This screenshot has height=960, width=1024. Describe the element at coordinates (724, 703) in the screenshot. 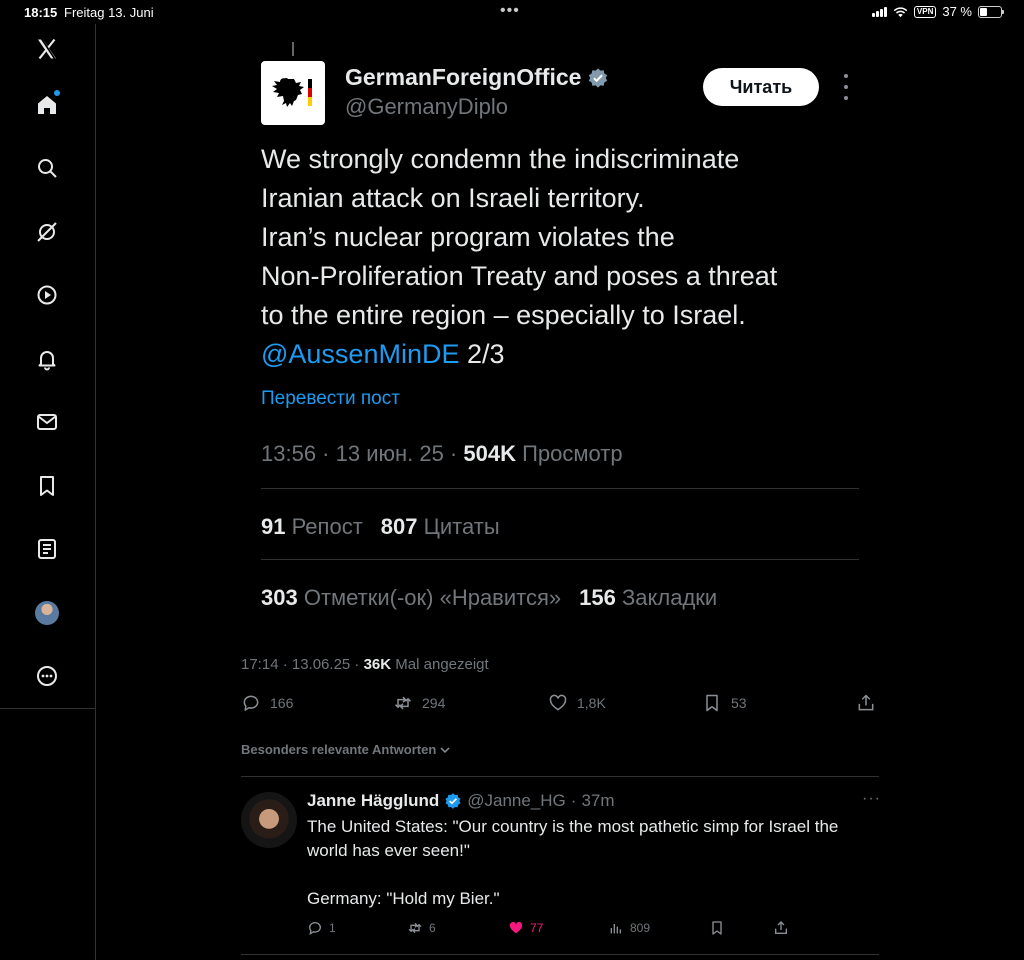

I see `bookmark-button: 53` at that location.